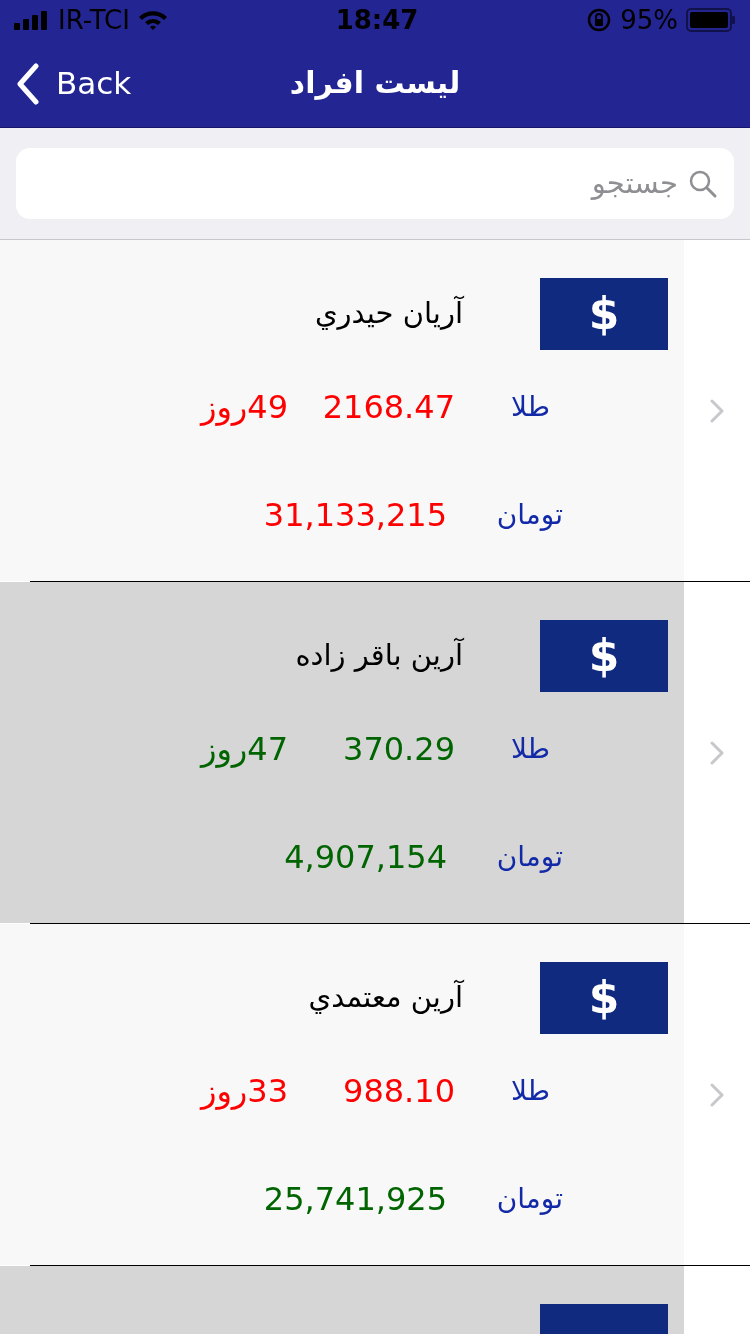  What do you see at coordinates (649, 20) in the screenshot?
I see `battery-percent: 95%` at bounding box center [649, 20].